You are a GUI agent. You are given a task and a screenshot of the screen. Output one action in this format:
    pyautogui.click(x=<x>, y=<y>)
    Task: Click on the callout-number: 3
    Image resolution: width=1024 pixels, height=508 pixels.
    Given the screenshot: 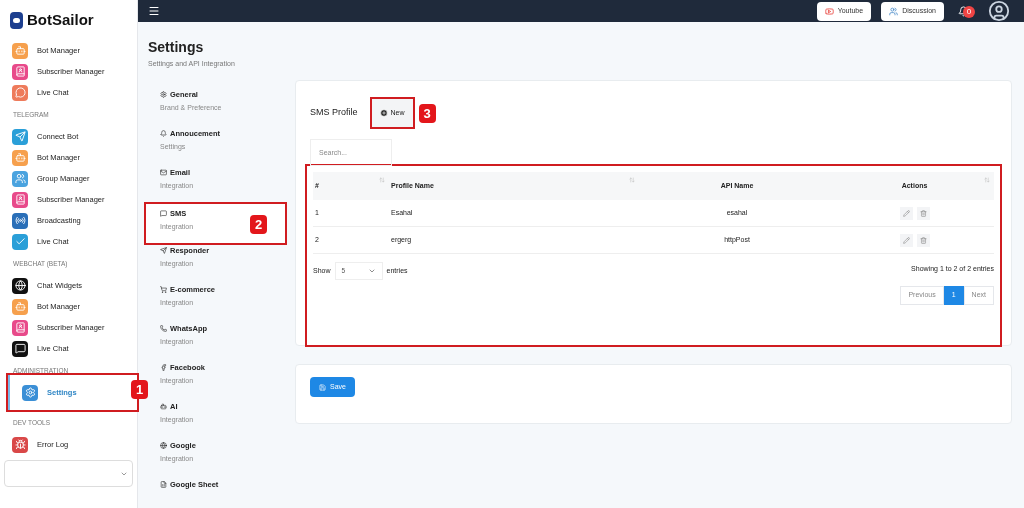 What is the action you would take?
    pyautogui.click(x=427, y=113)
    